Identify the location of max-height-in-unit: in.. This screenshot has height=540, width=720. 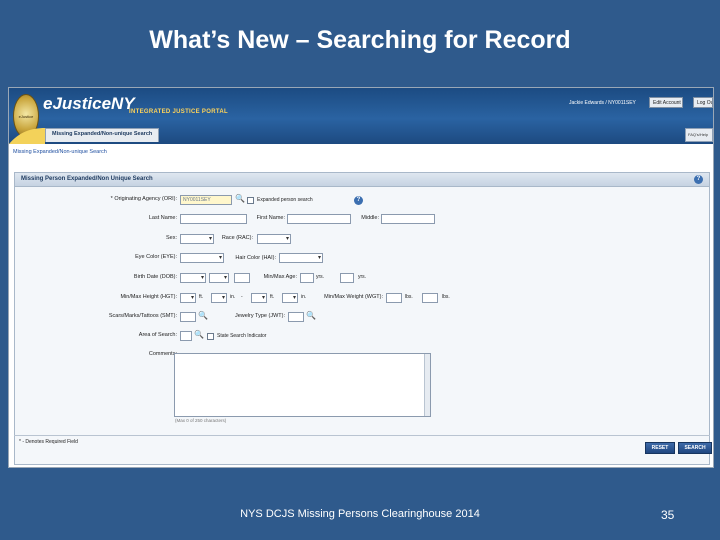
(304, 297).